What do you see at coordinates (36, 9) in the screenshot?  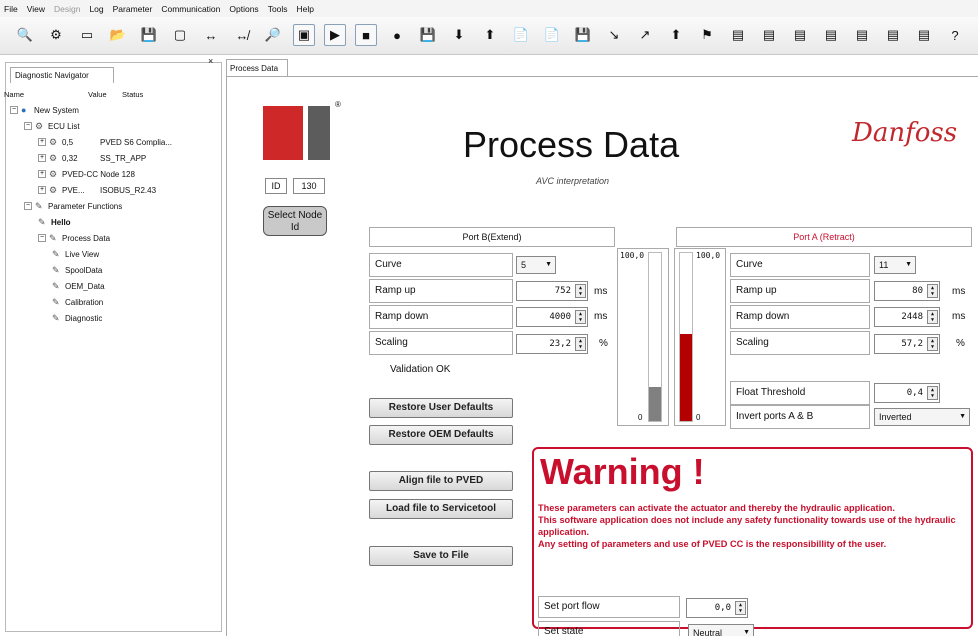 I see `menu-view: View` at bounding box center [36, 9].